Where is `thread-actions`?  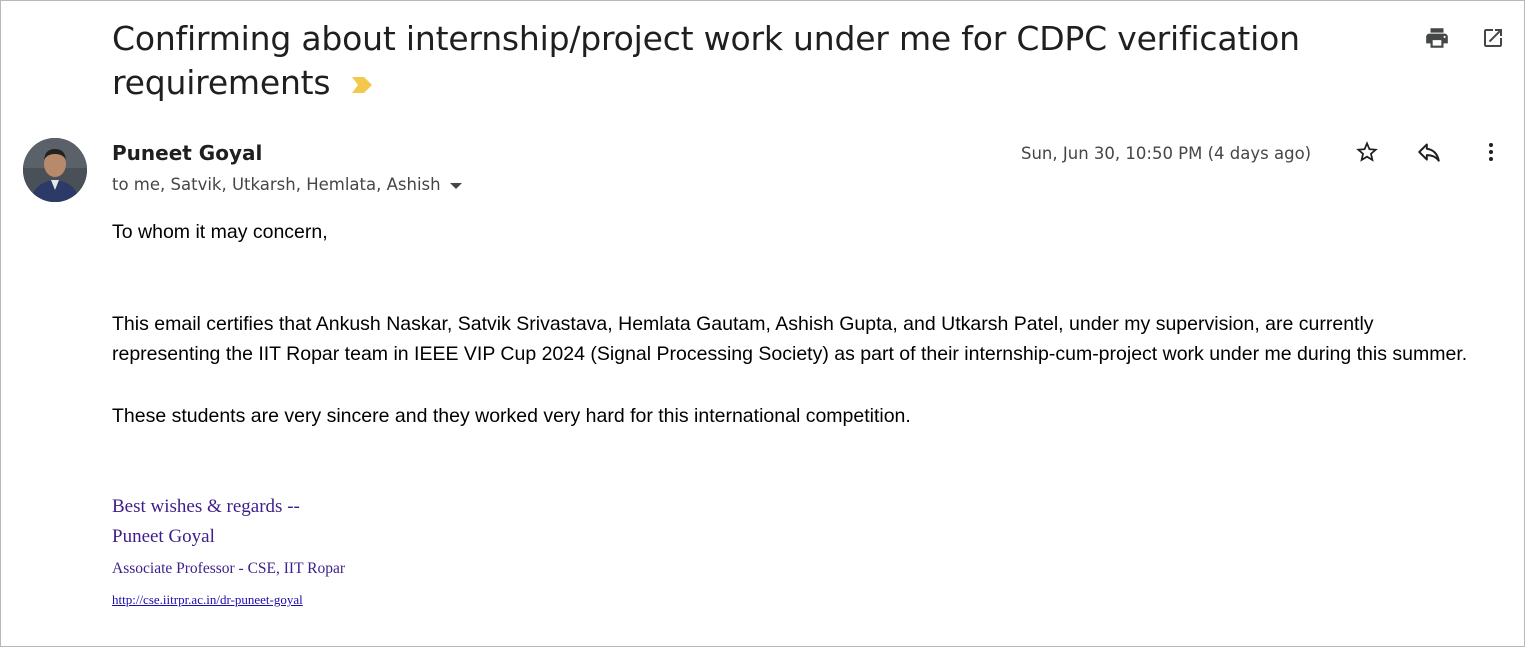 thread-actions is located at coordinates (1465, 40).